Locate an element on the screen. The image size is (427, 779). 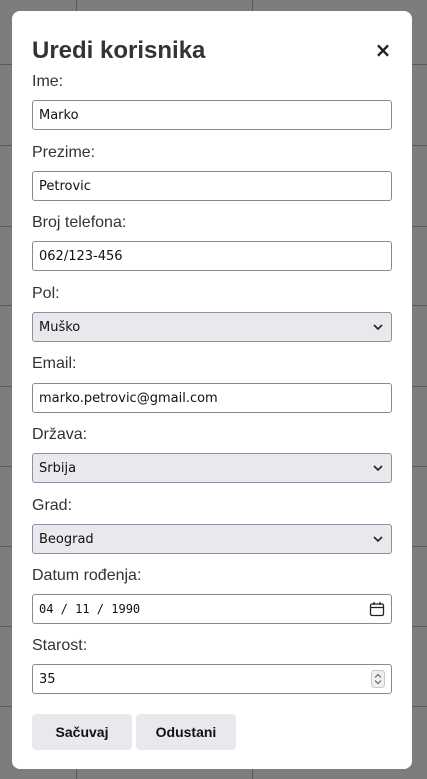
city-select: Beograd is located at coordinates (212, 539).